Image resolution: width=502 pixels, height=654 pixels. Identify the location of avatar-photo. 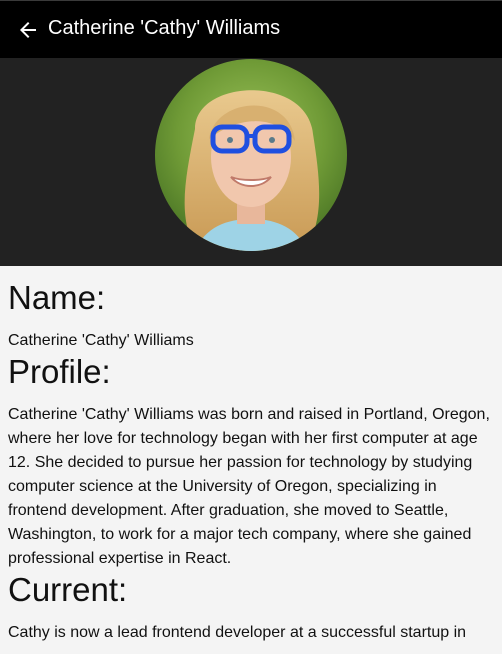
(251, 155).